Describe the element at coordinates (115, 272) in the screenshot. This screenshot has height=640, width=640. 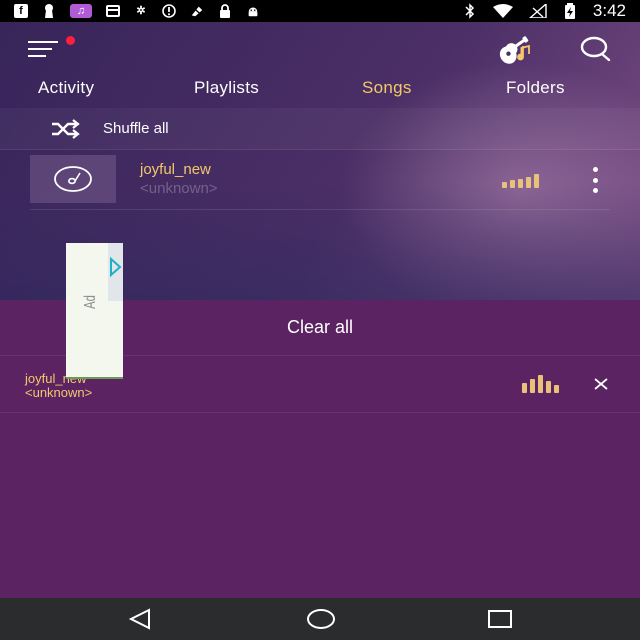
I see `ad-choices-icon` at that location.